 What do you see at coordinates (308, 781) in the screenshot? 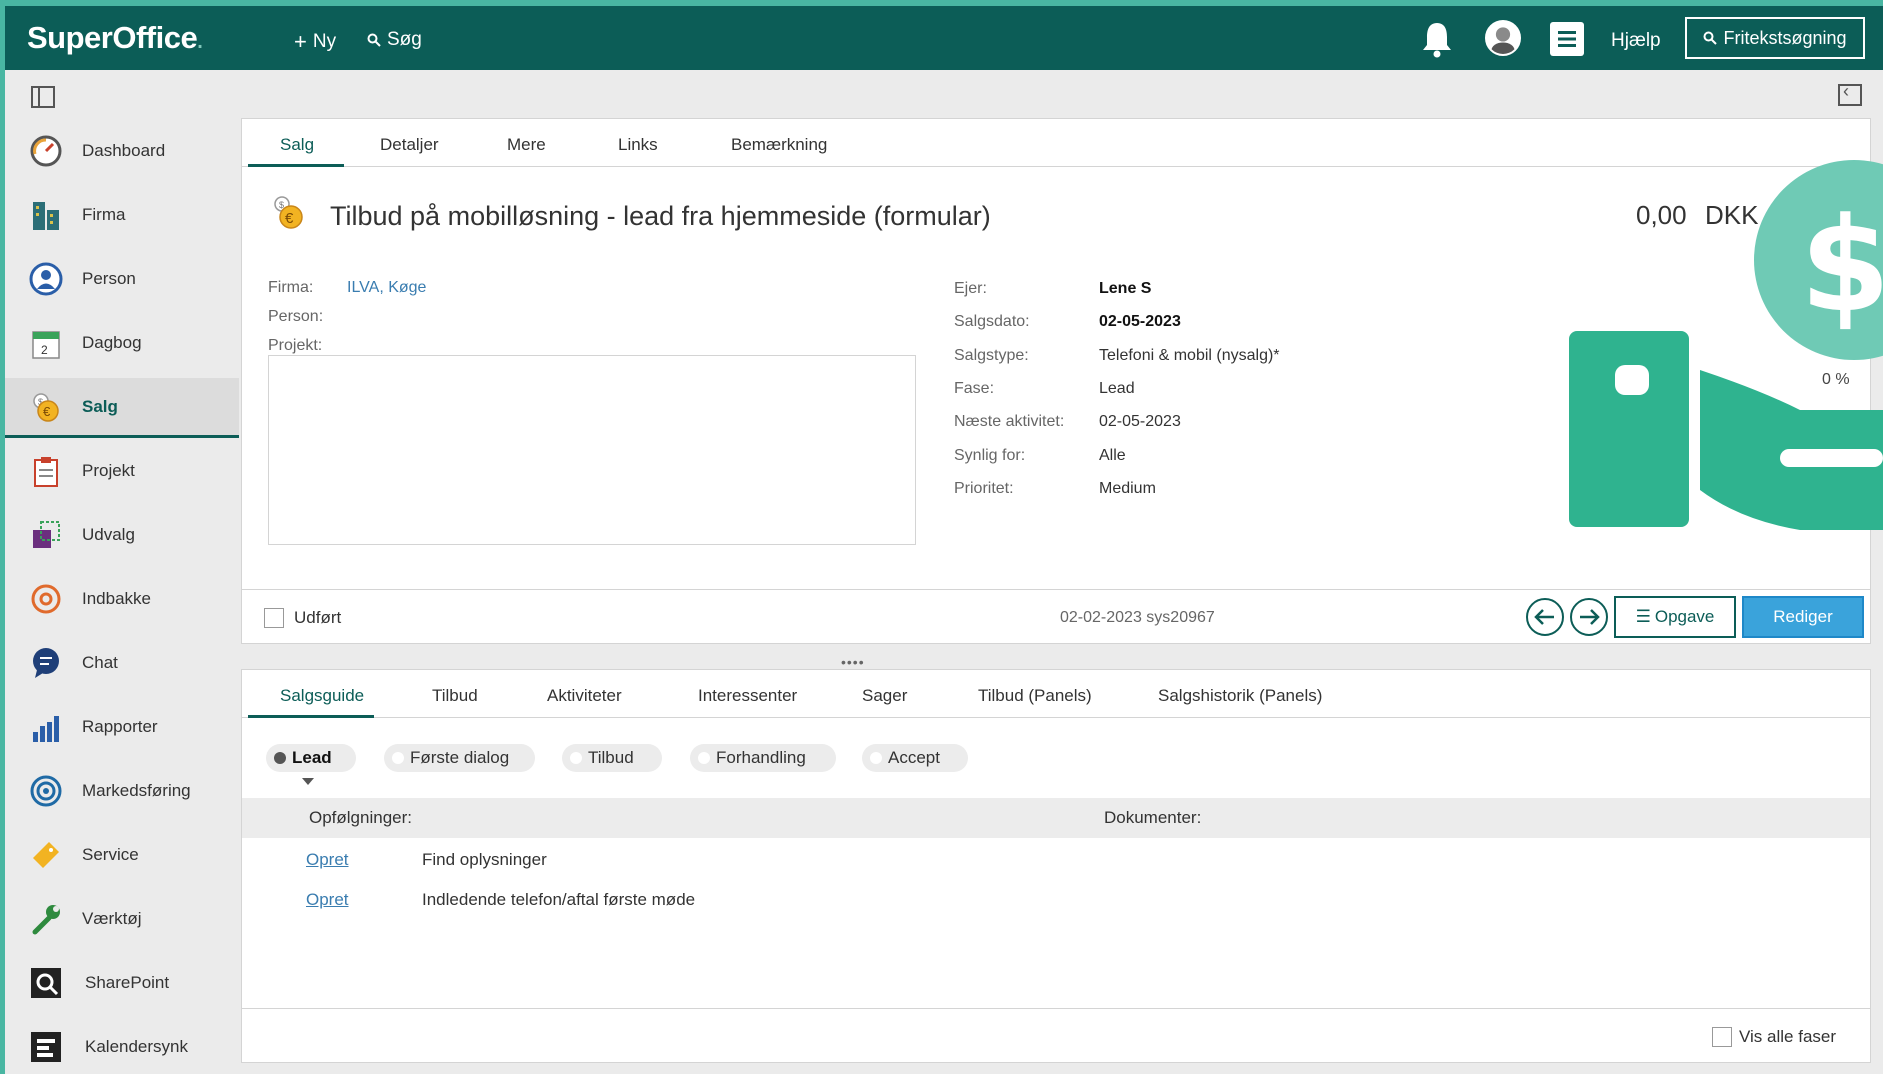
I see `stage-caret-icon` at bounding box center [308, 781].